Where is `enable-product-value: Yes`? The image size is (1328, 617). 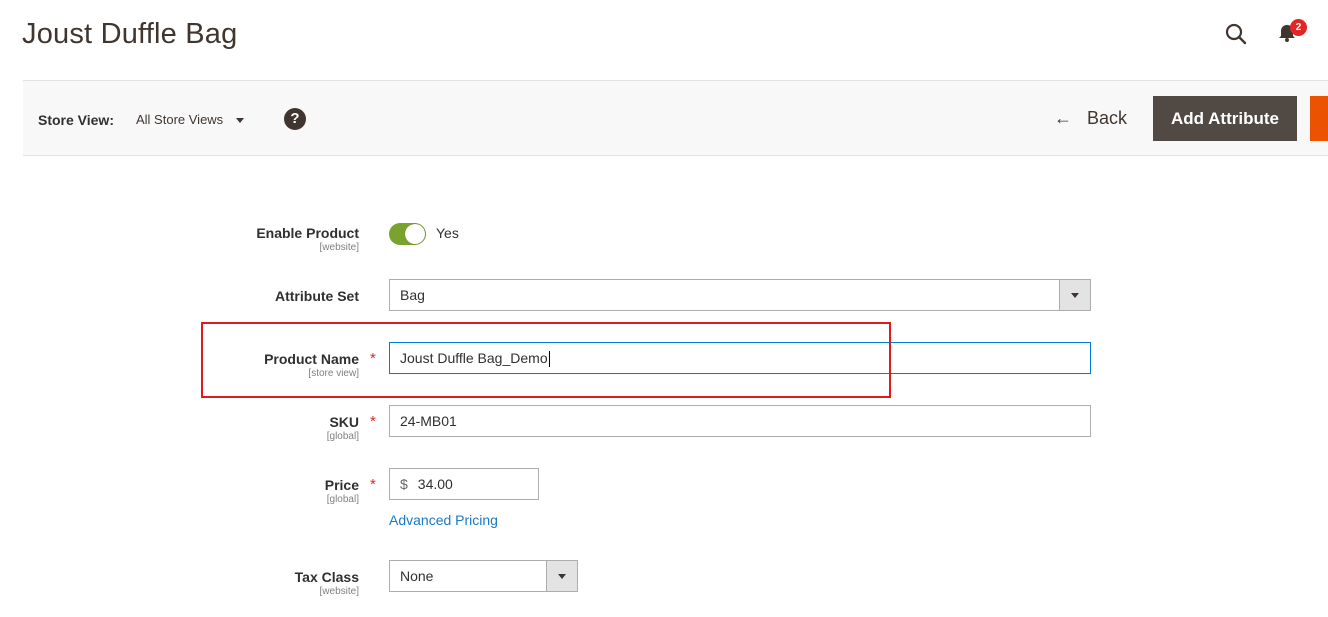
enable-product-value: Yes is located at coordinates (447, 233).